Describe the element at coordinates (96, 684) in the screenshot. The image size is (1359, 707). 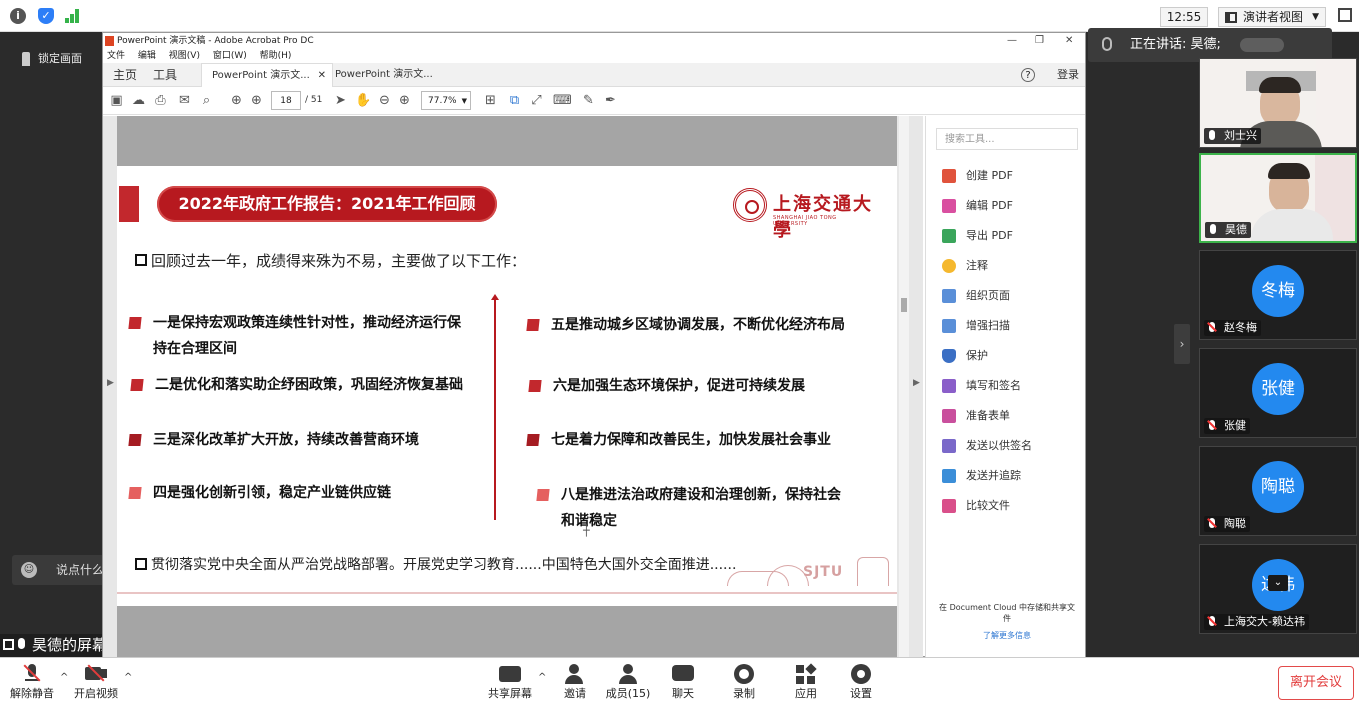
I see `start-video-button: 开启视频` at that location.